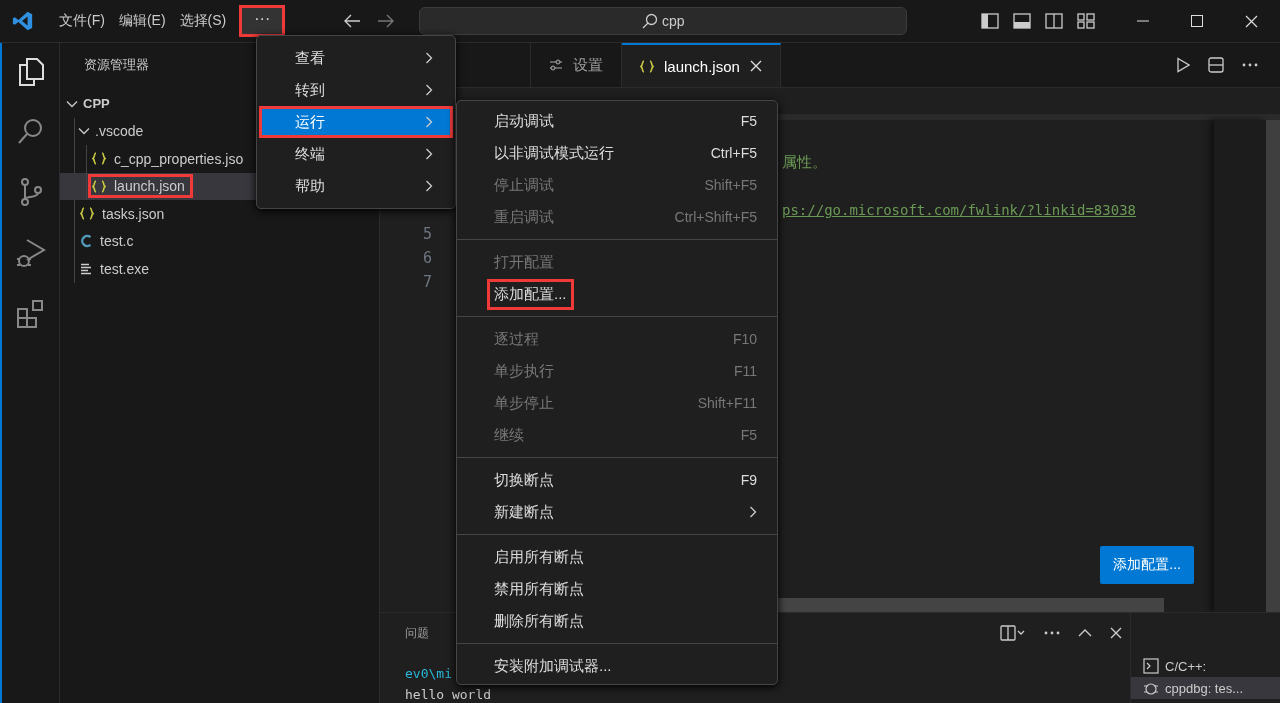 The height and width of the screenshot is (703, 1280). What do you see at coordinates (386, 21) in the screenshot?
I see `forward-arrow-icon` at bounding box center [386, 21].